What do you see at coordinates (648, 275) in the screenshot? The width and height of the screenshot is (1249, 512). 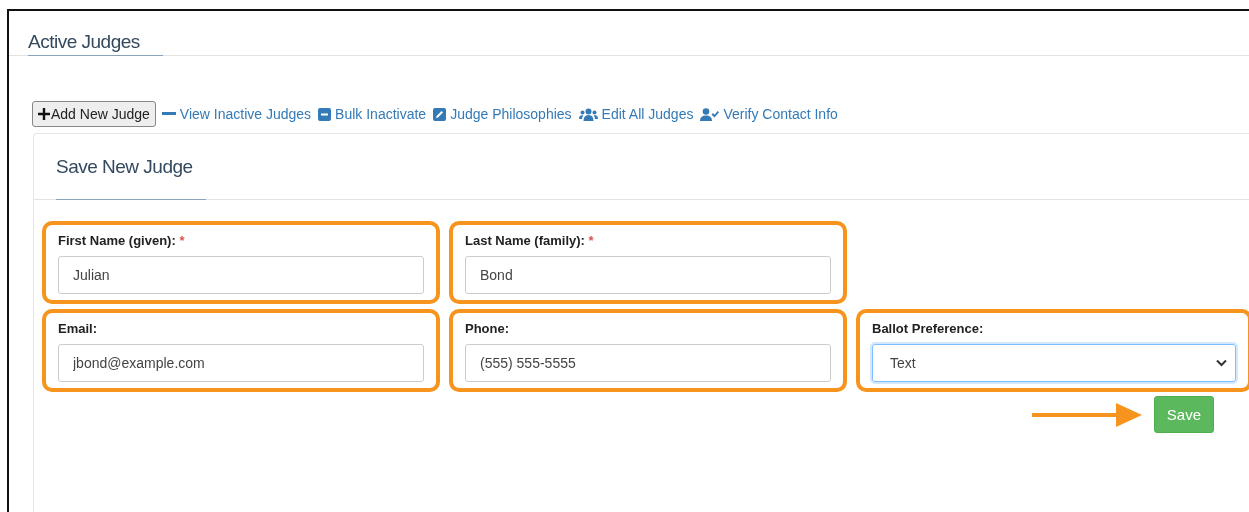 I see `input-field: Bond` at bounding box center [648, 275].